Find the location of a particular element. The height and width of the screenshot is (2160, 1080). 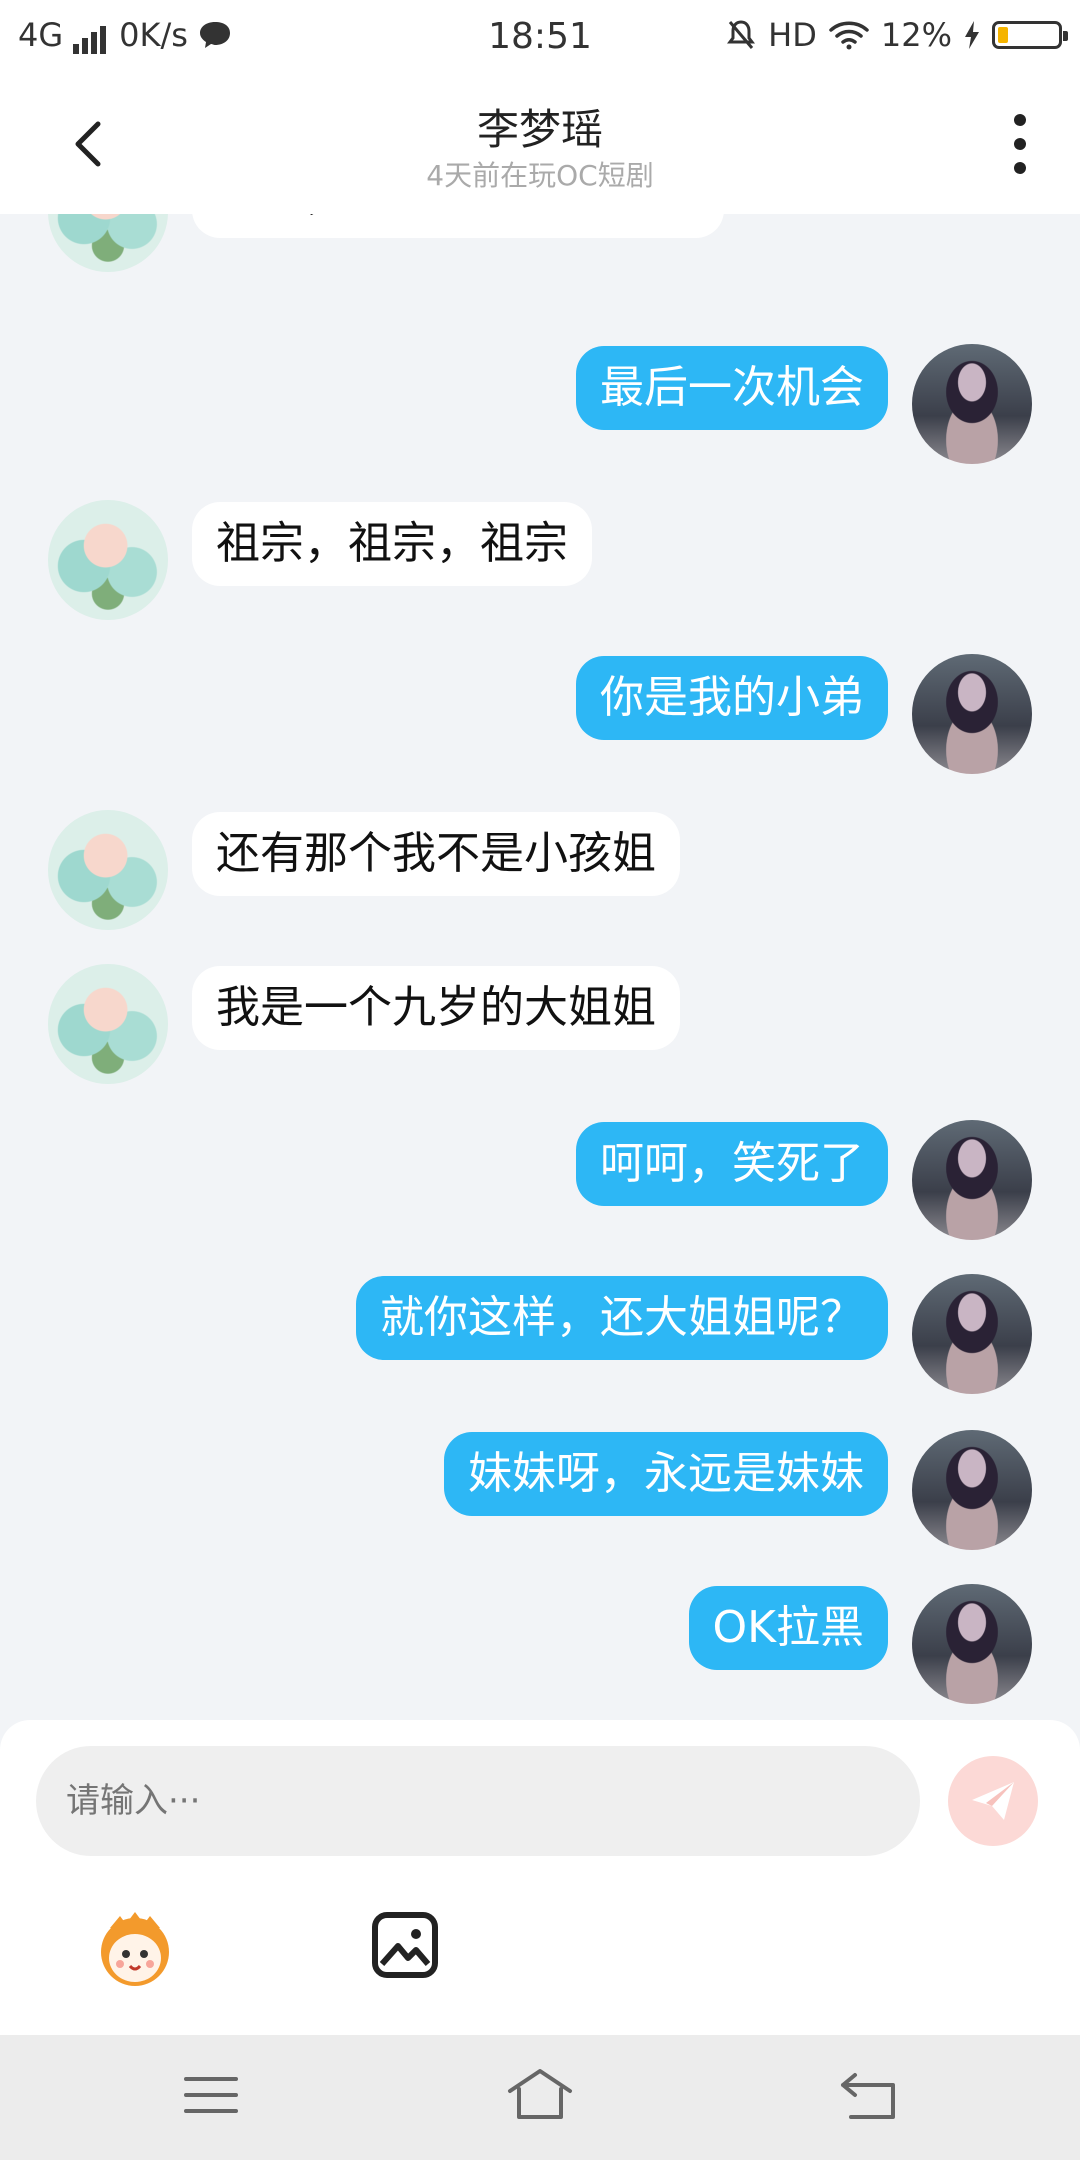

message-bubble: 我是一个九岁的大姐姐 is located at coordinates (436, 1008).